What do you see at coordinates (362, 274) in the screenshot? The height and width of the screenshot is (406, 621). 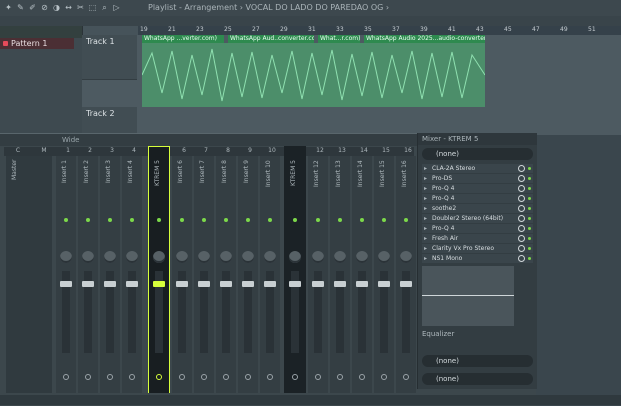 I see `mixer-strip: Insert 14` at bounding box center [362, 274].